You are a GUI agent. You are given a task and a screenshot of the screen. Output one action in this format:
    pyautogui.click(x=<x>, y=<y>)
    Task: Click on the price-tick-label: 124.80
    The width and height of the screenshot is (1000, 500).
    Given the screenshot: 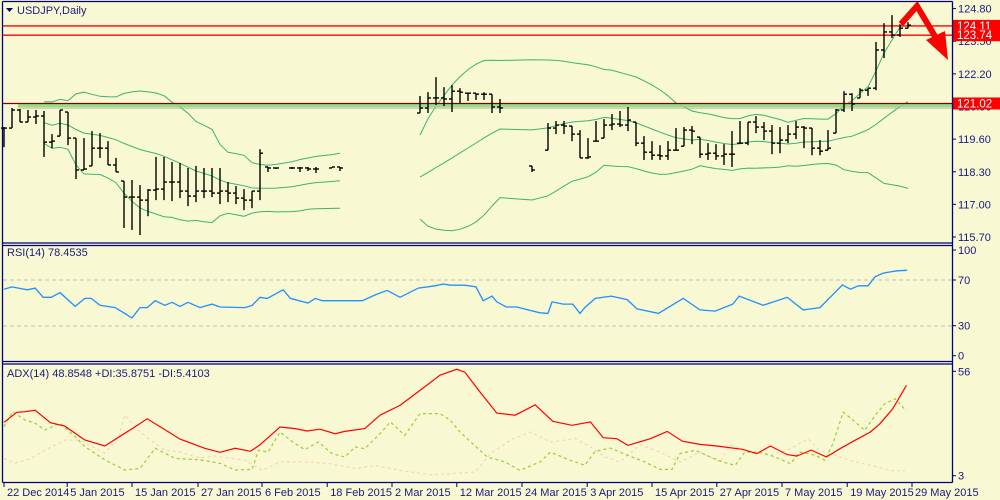 What is the action you would take?
    pyautogui.click(x=975, y=10)
    